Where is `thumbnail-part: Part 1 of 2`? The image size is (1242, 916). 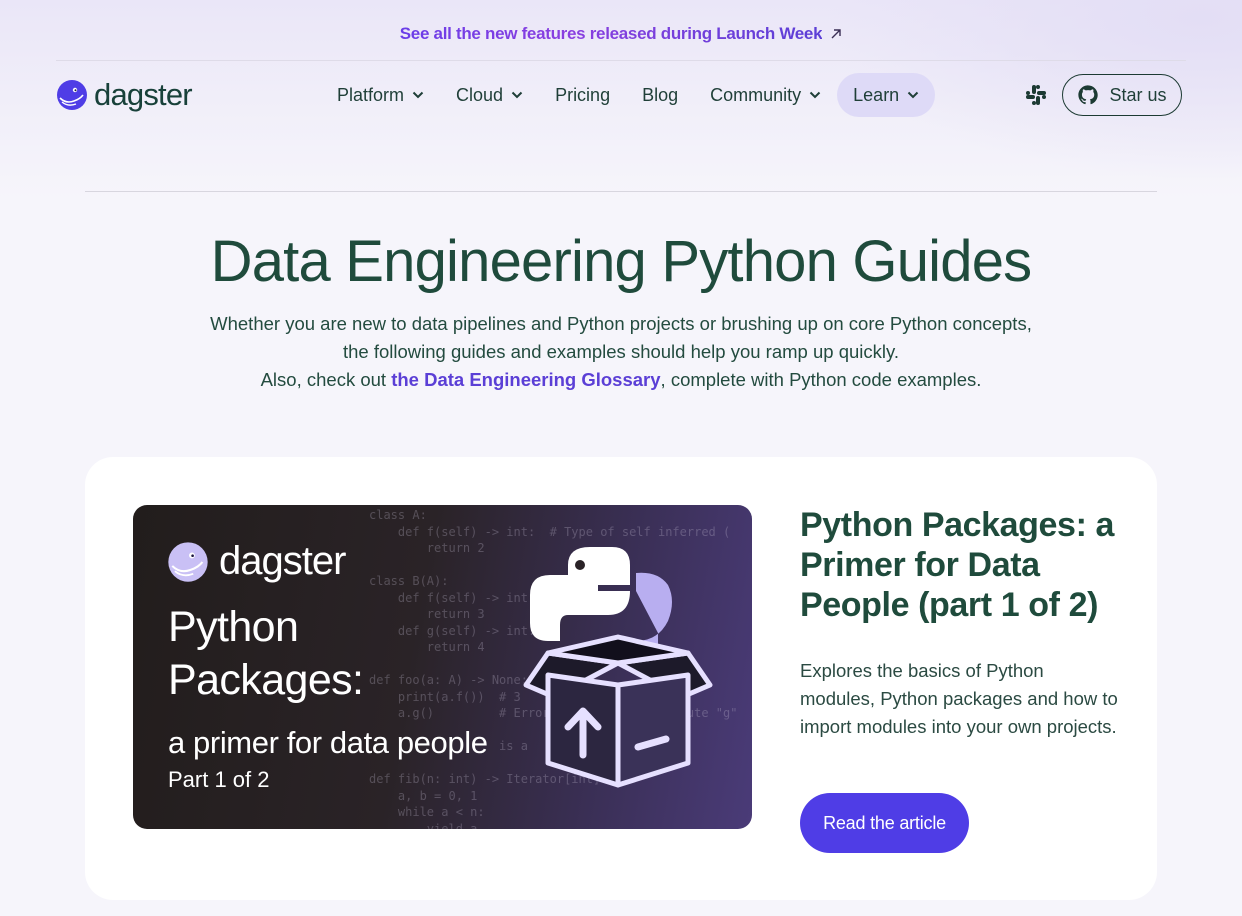 thumbnail-part: Part 1 of 2 is located at coordinates (219, 779).